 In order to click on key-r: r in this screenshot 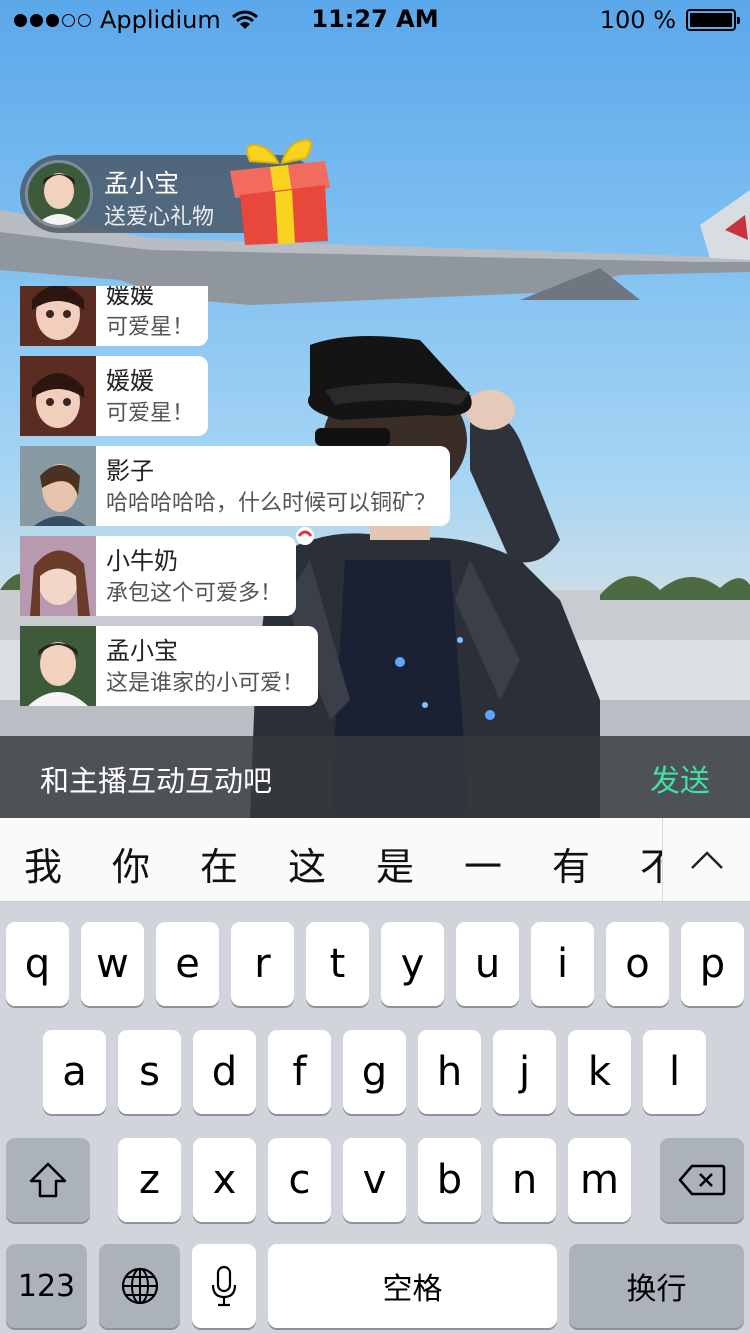, I will do `click(262, 964)`.